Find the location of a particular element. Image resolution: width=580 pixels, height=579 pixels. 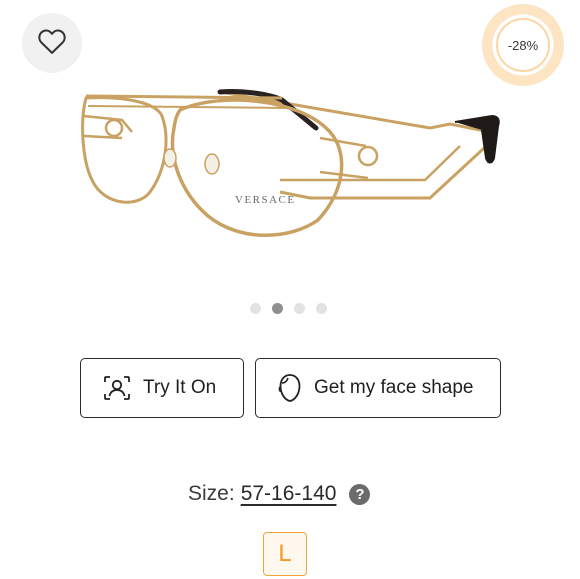

try-it-on-label: Try It On is located at coordinates (180, 387).